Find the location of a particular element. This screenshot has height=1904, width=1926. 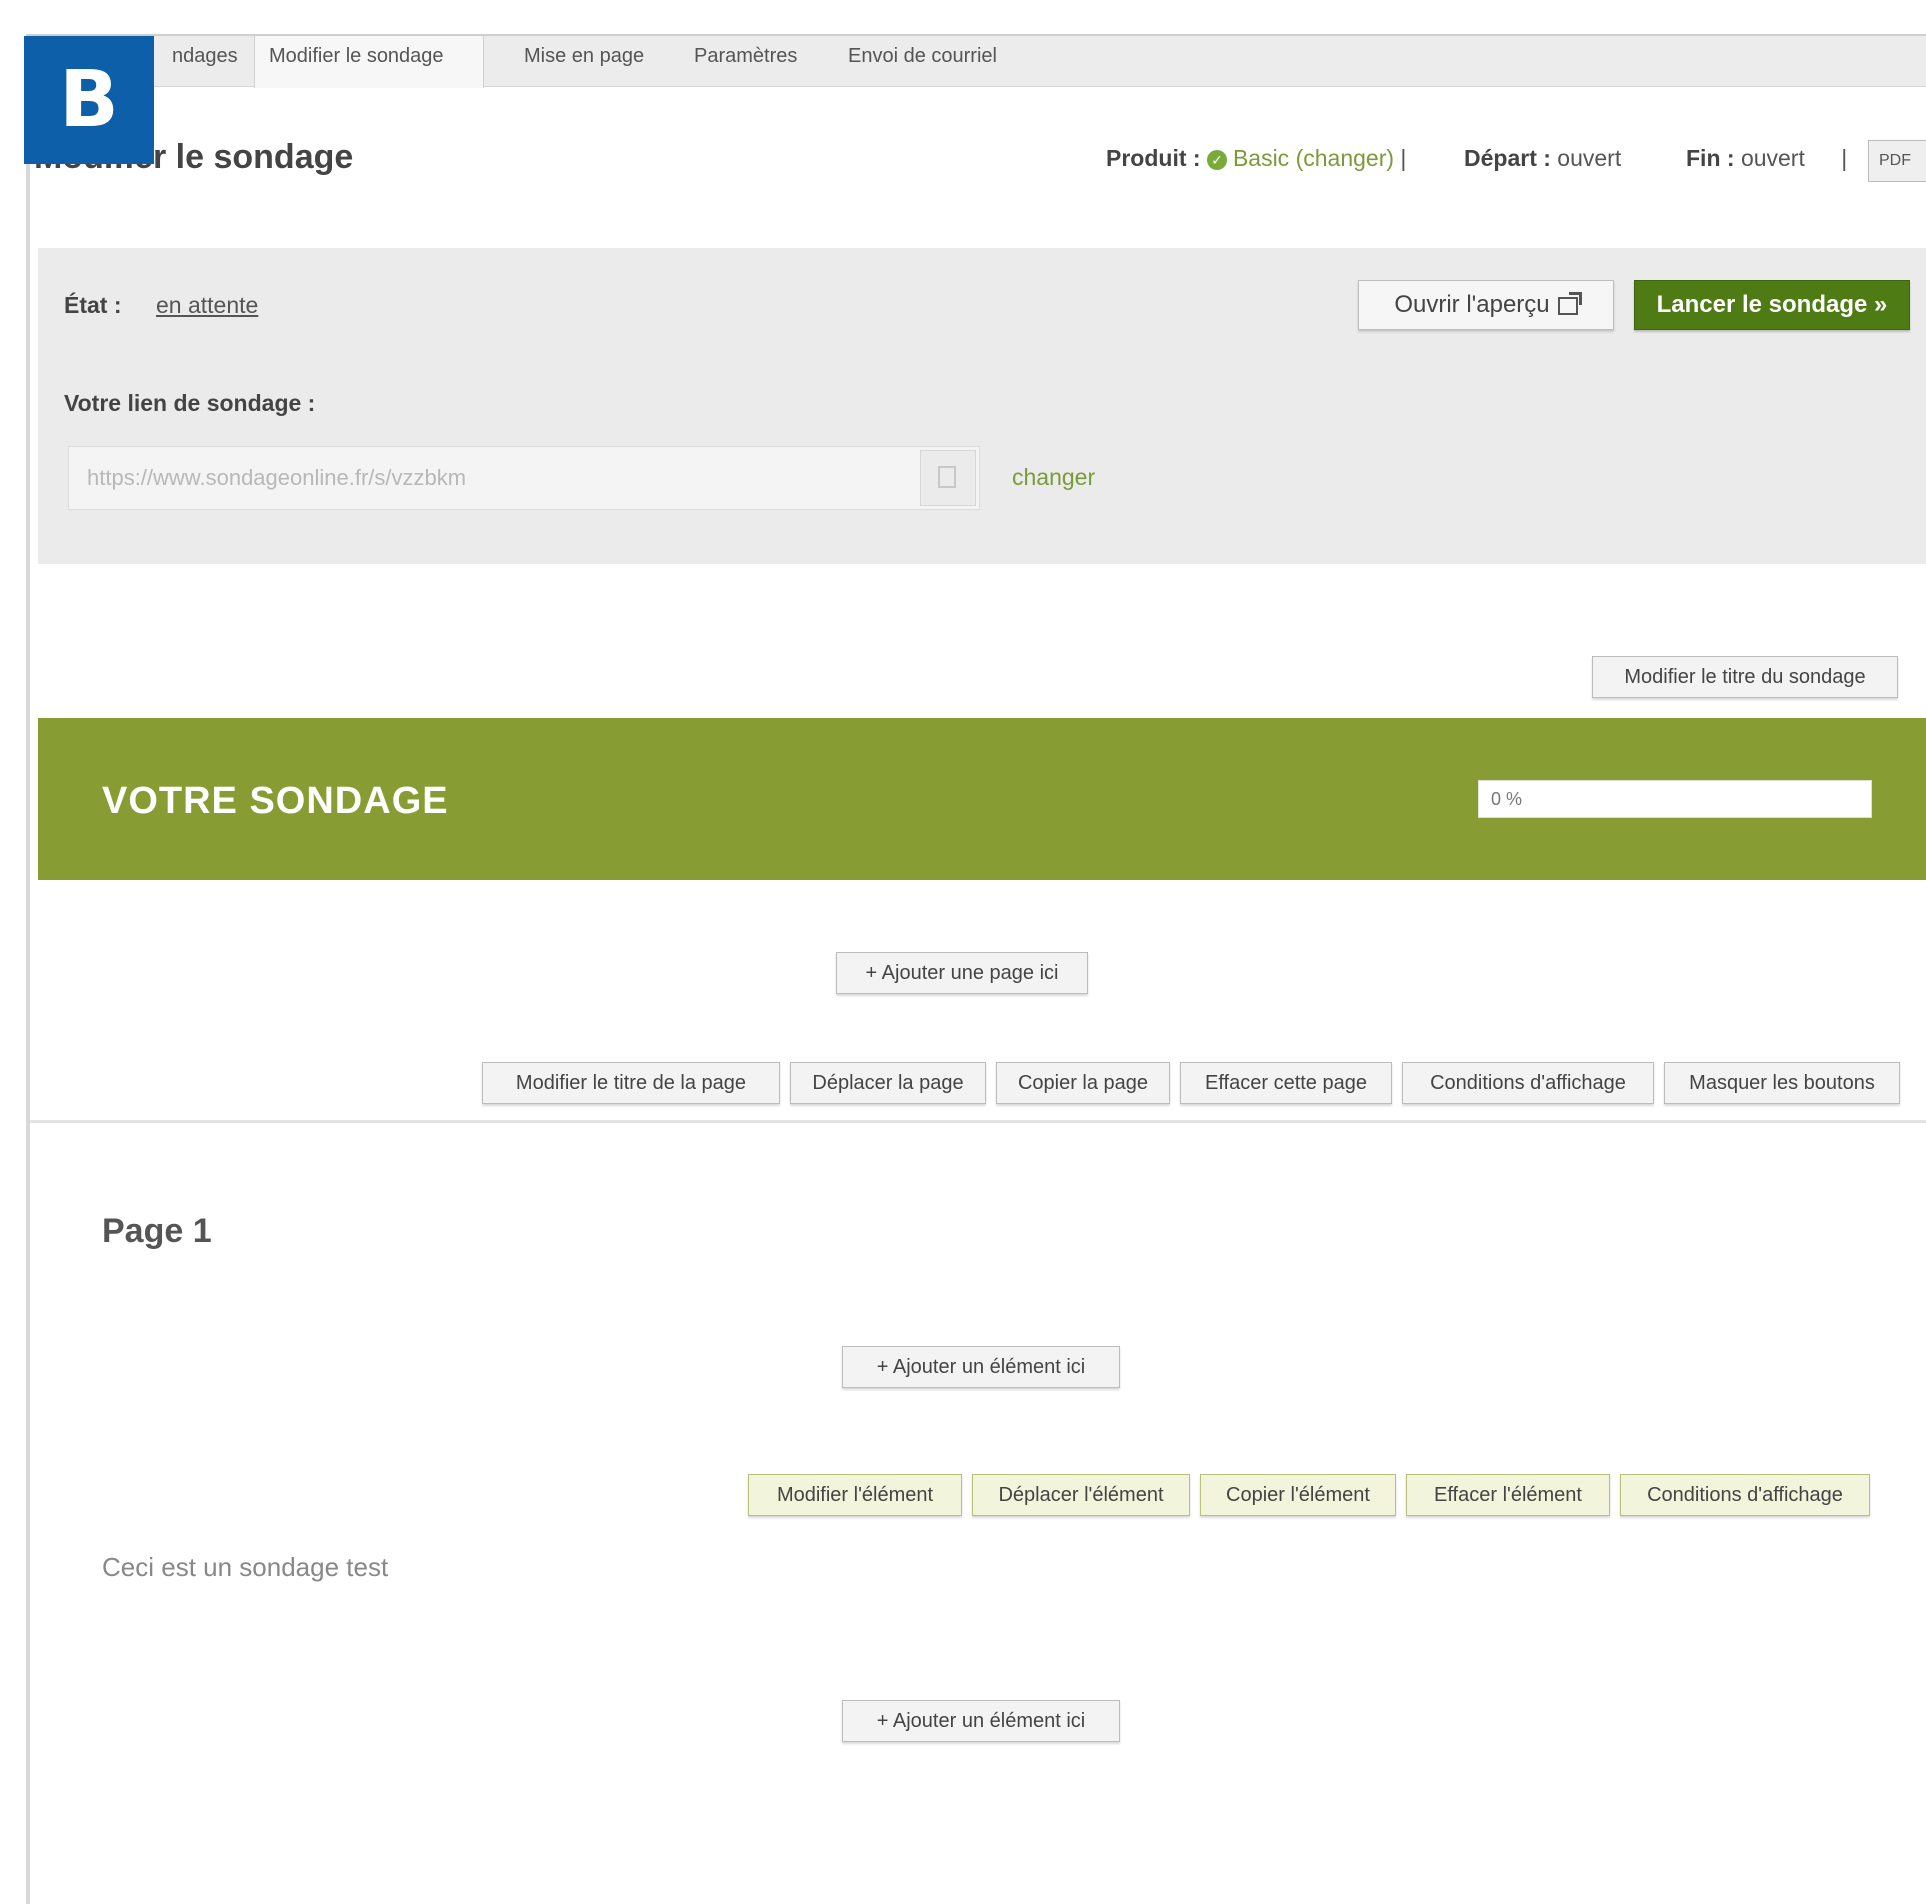

copy-page-button: Copier la page is located at coordinates (1083, 1083).